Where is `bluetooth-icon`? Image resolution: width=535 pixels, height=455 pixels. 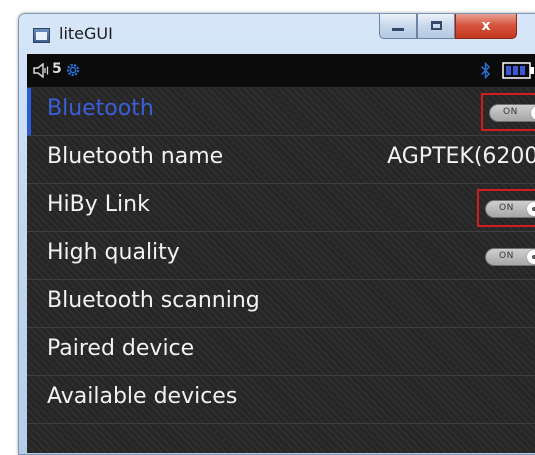
bluetooth-icon is located at coordinates (485, 70).